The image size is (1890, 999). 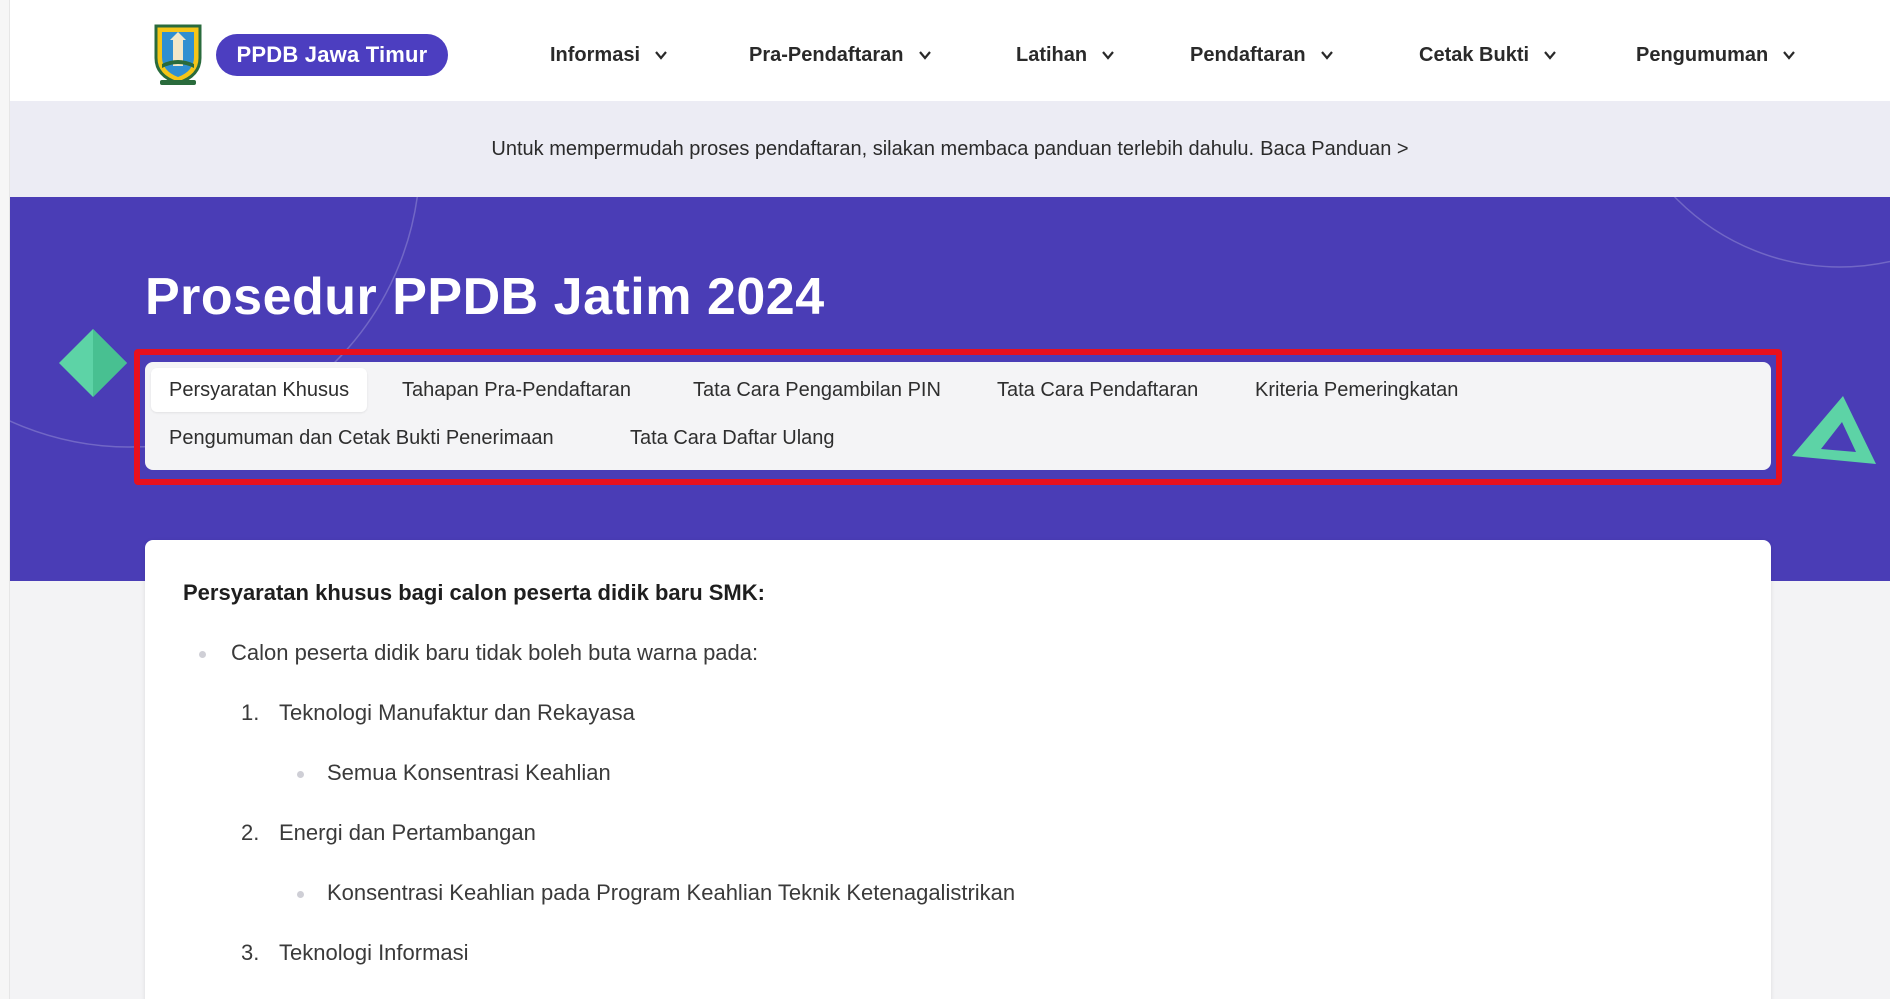 I want to click on nav-label: Cetak Bukti, so click(x=1474, y=54).